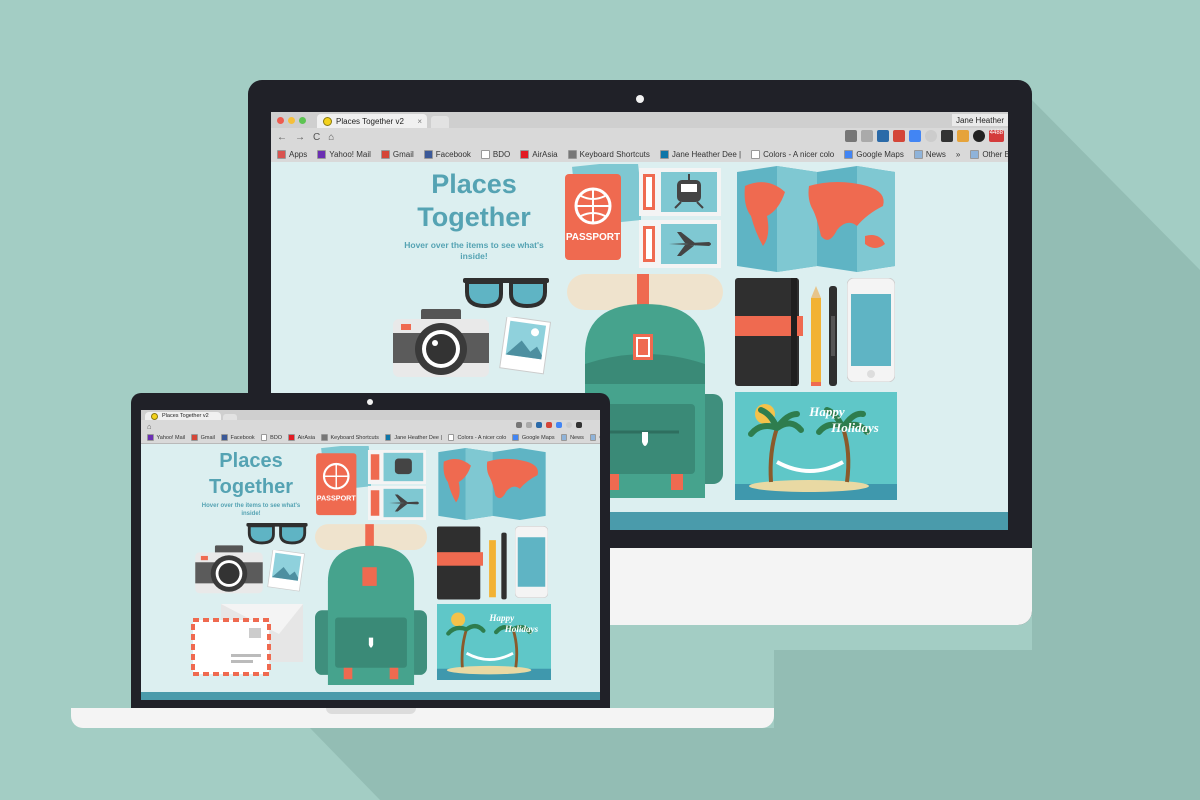 The image size is (1200, 800). What do you see at coordinates (474, 184) in the screenshot?
I see `title-line-1: Places` at bounding box center [474, 184].